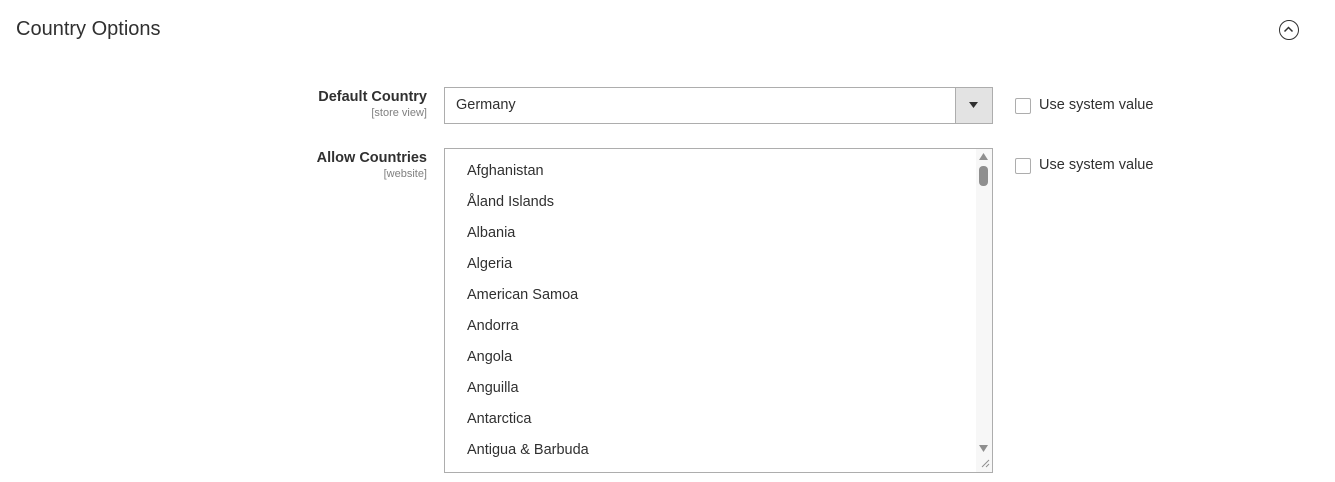  Describe the element at coordinates (1096, 105) in the screenshot. I see `default-country-use-system-label: Use system value` at that location.